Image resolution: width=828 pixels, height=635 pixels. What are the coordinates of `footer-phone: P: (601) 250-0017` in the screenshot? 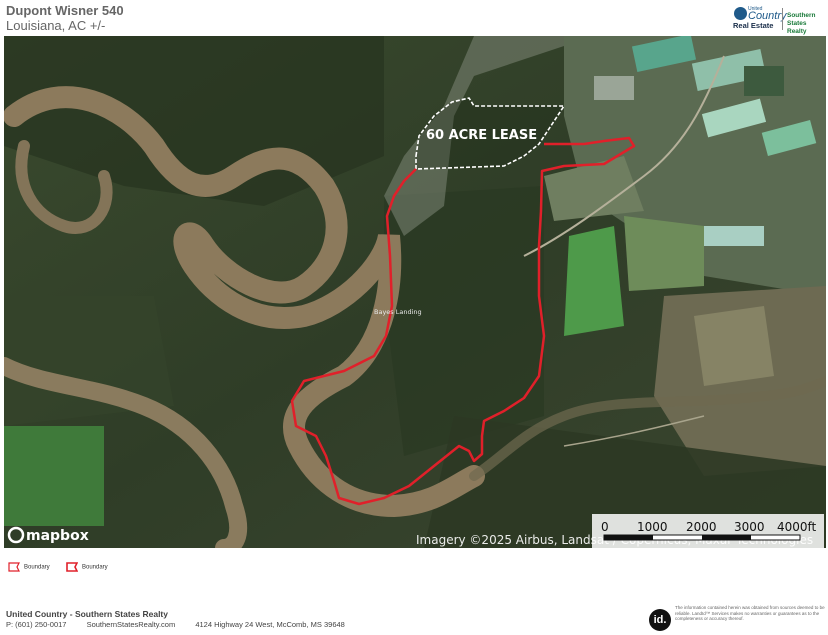 It's located at (36, 624).